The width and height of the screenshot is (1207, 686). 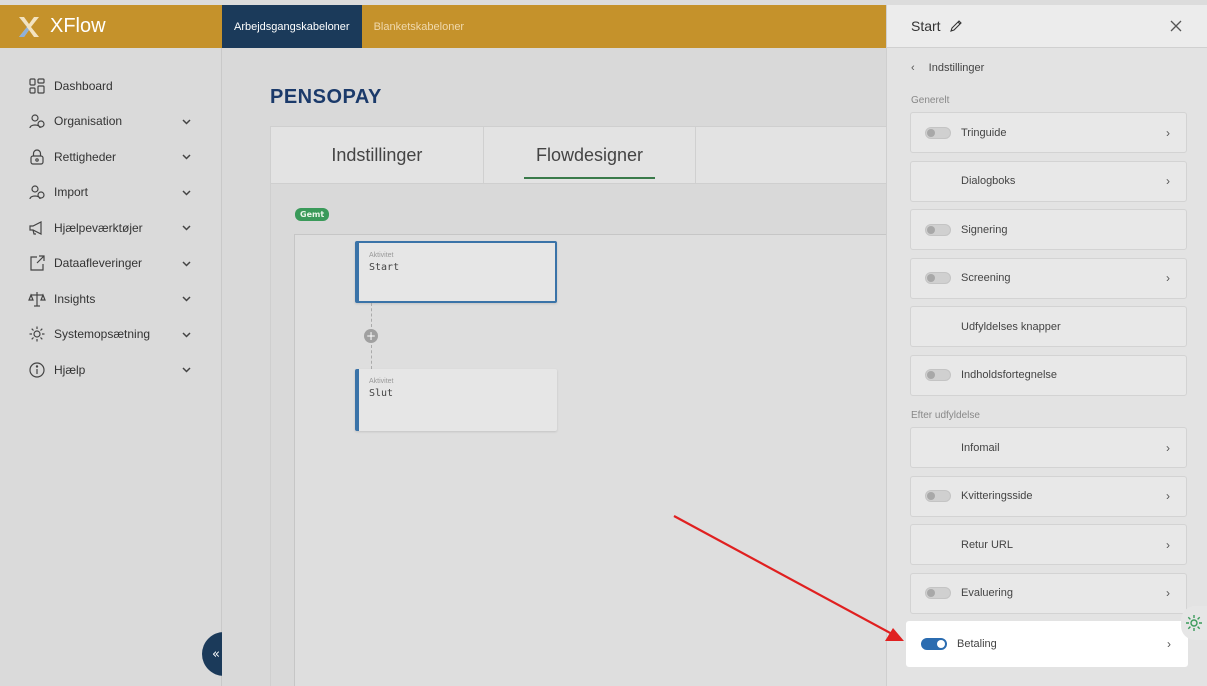 I want to click on sidebar-item-label: Dashboard, so click(x=83, y=85).